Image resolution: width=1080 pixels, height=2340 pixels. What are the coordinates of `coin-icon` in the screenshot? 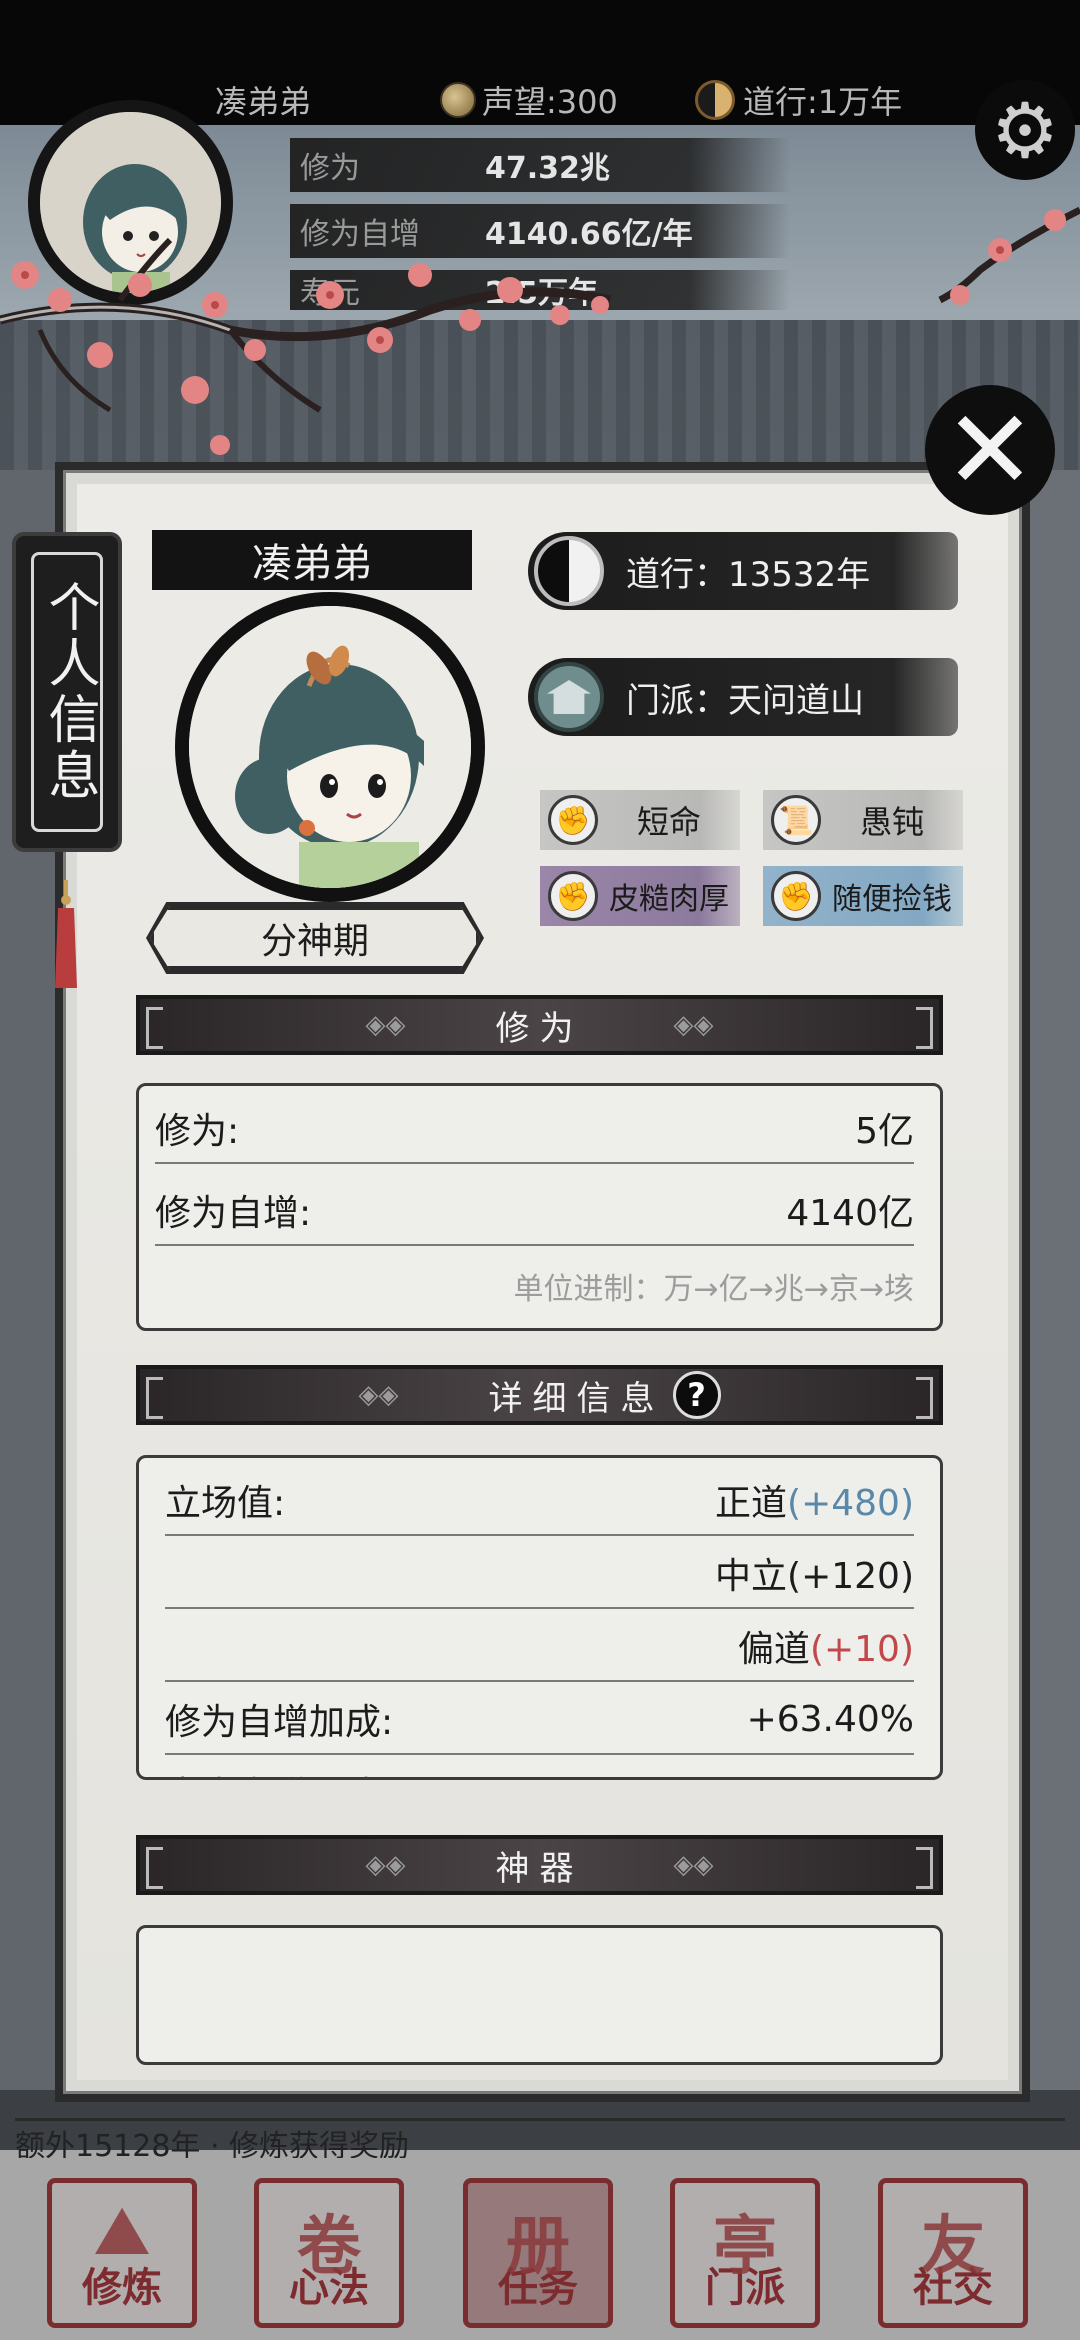 It's located at (458, 100).